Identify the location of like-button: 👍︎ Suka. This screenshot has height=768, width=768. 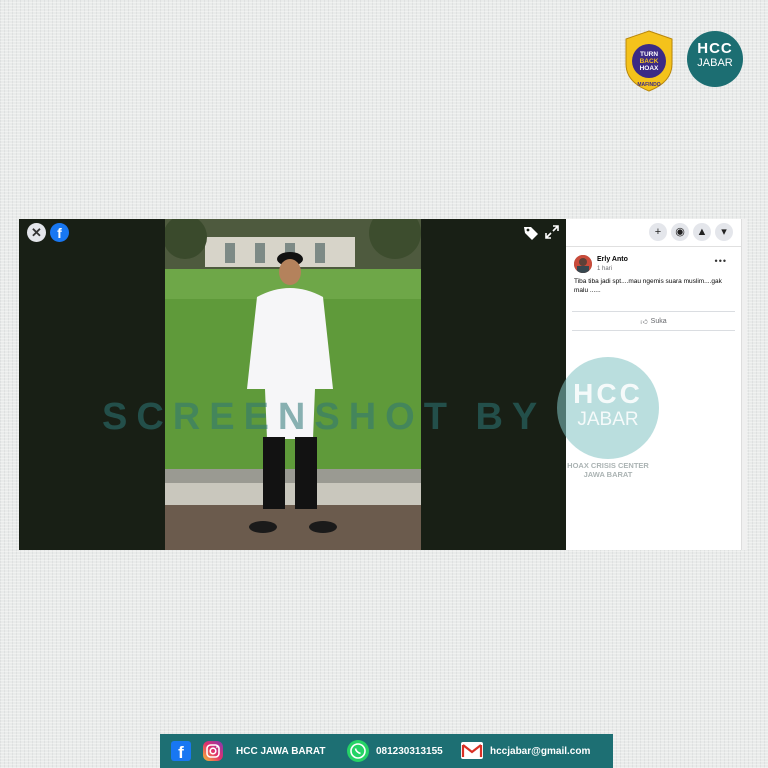
(653, 321).